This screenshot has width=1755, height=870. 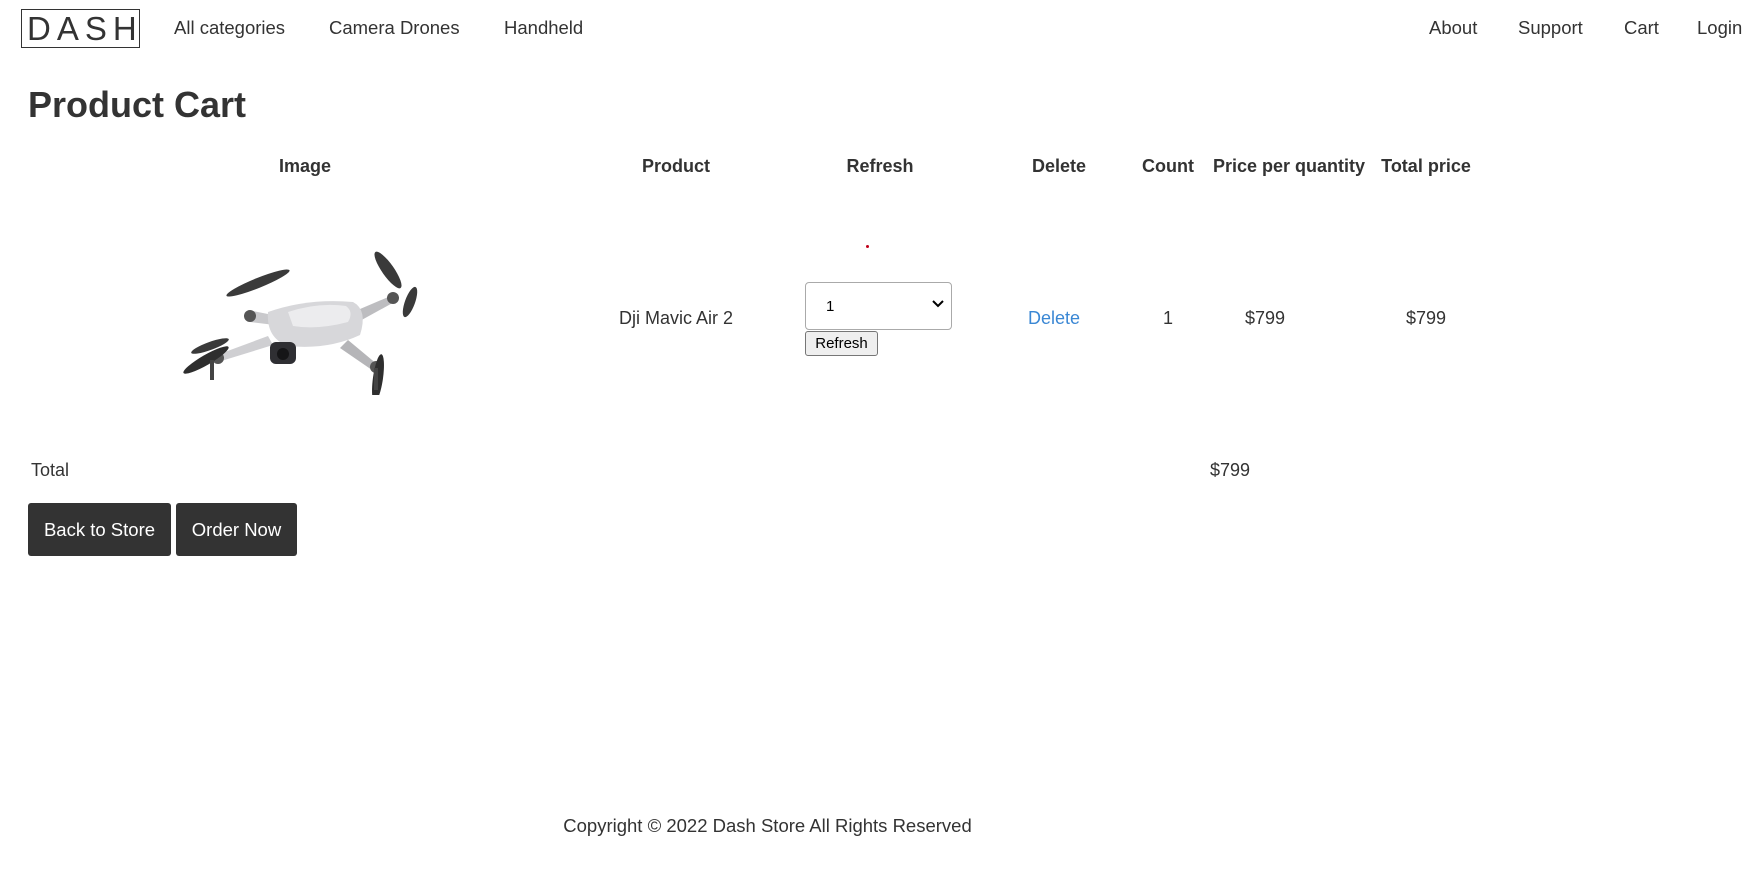 What do you see at coordinates (1230, 470) in the screenshot?
I see `total-value: $799` at bounding box center [1230, 470].